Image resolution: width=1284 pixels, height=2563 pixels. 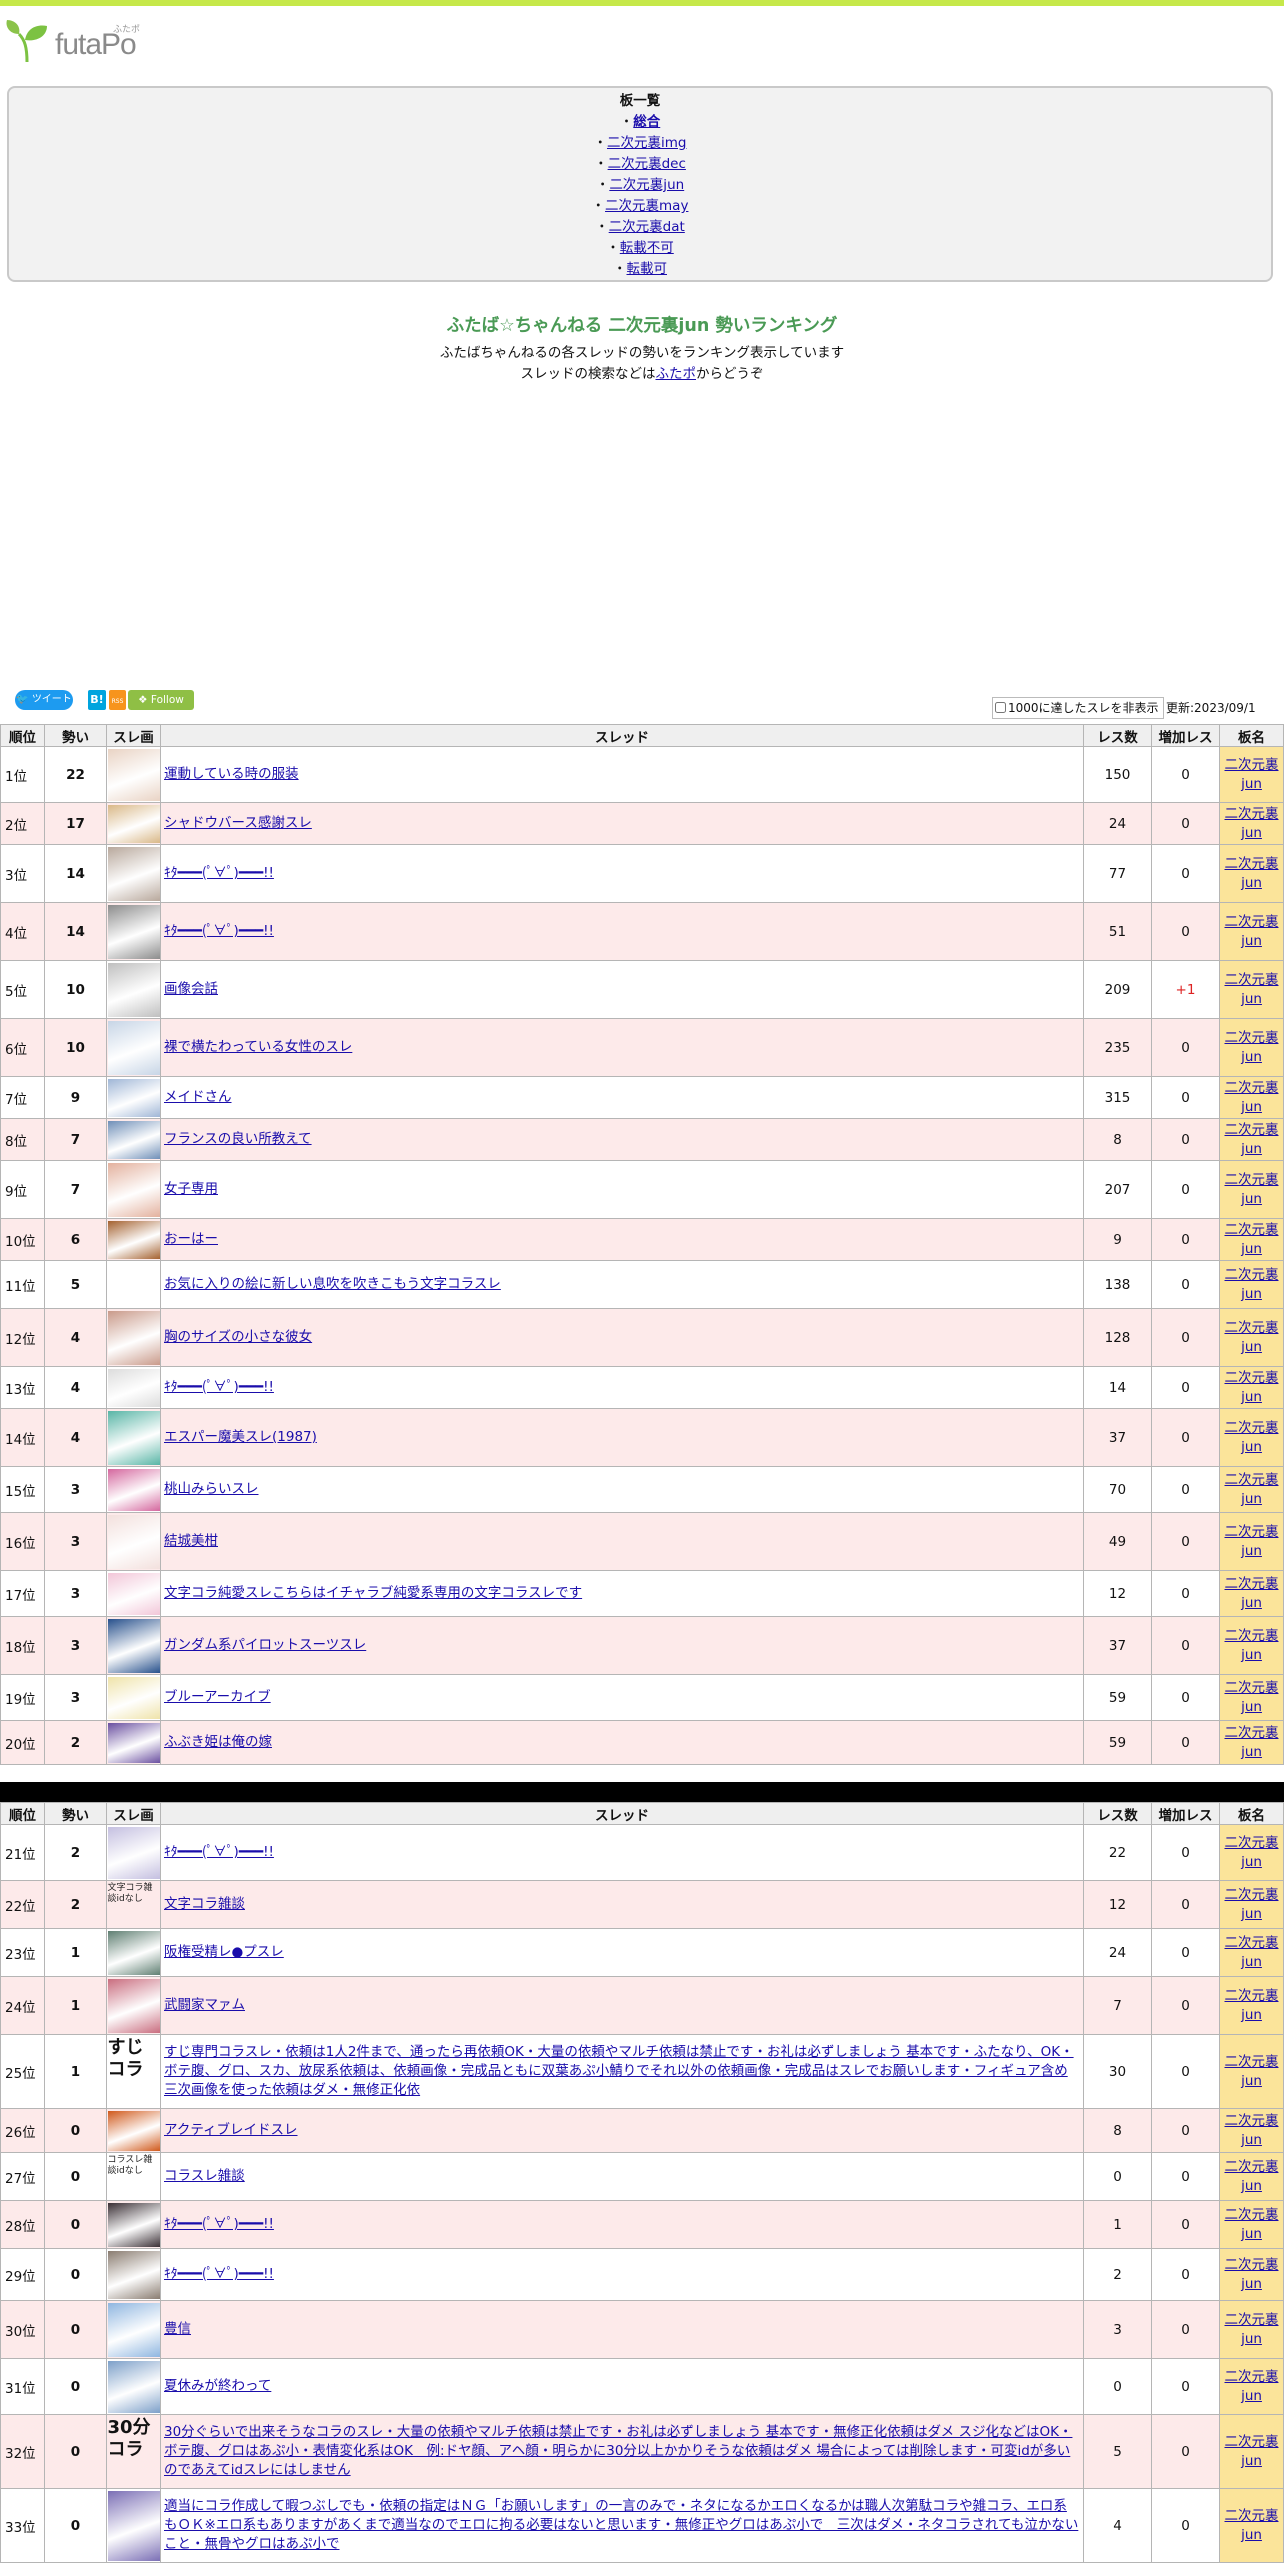 What do you see at coordinates (133, 2176) in the screenshot?
I see `thumbnail-cell: コラスレ雑談idなし` at bounding box center [133, 2176].